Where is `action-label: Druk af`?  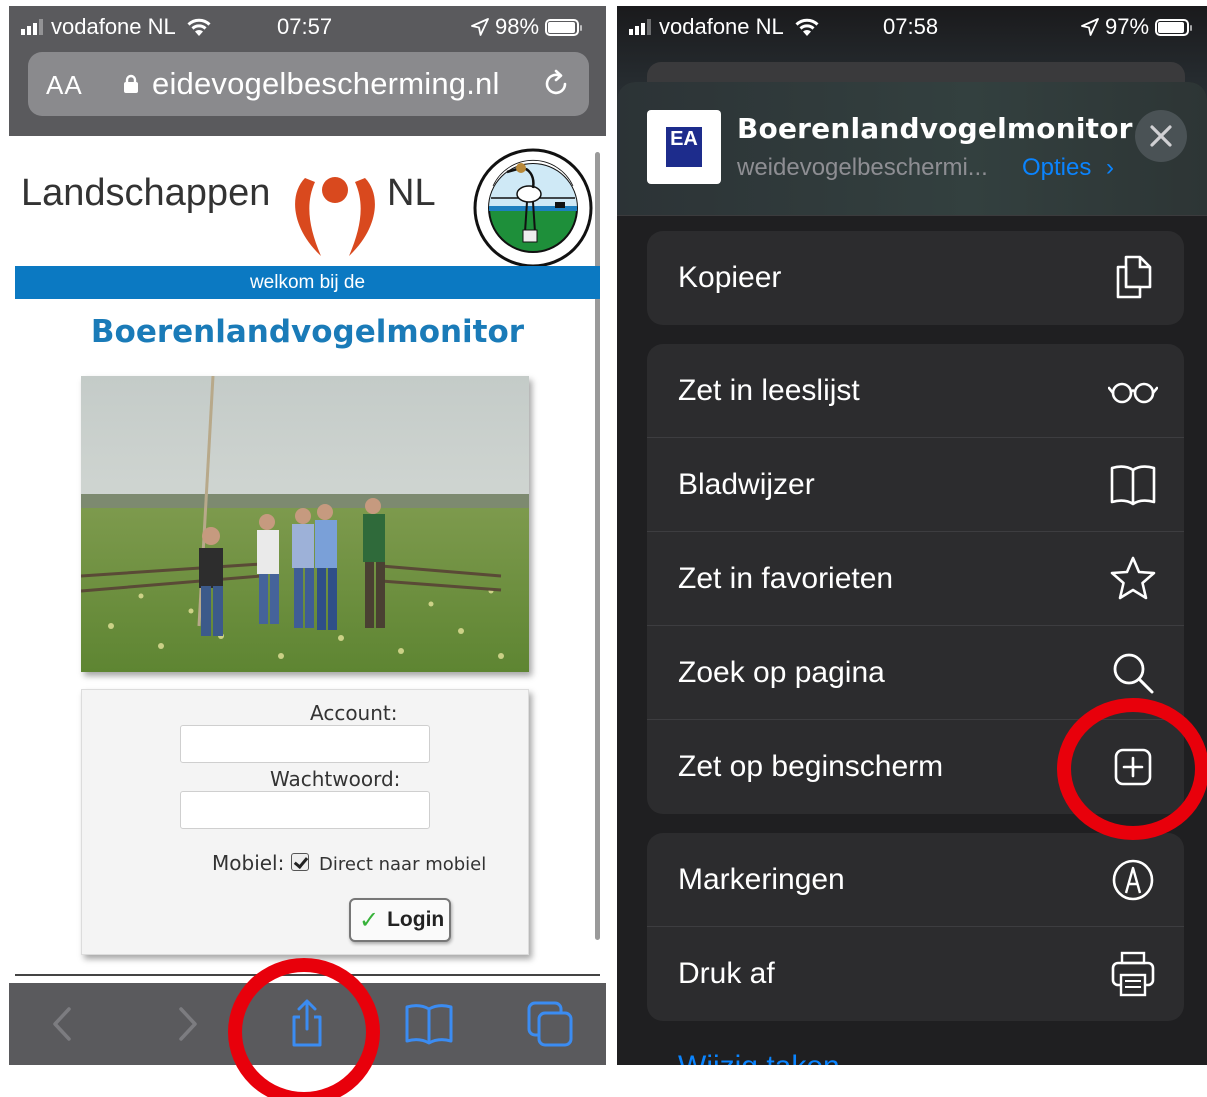 action-label: Druk af is located at coordinates (726, 973).